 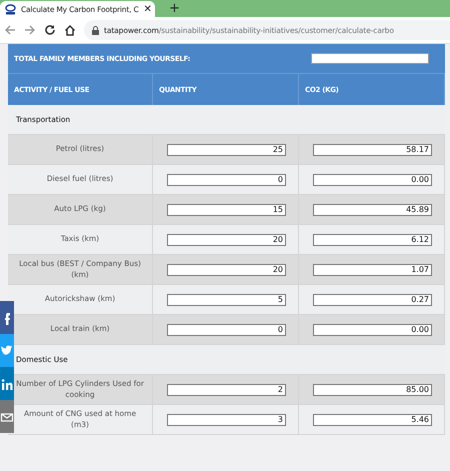 I want to click on facebook-share-button, so click(x=7, y=317).